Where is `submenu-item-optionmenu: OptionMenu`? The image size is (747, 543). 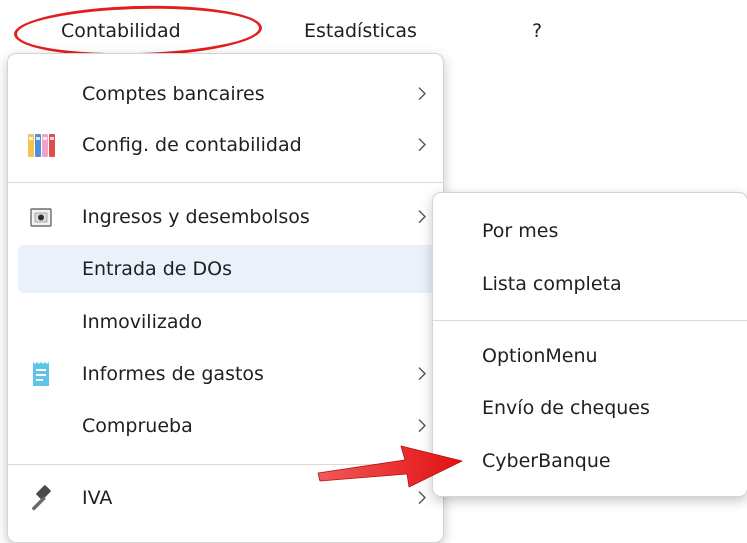 submenu-item-optionmenu: OptionMenu is located at coordinates (590, 356).